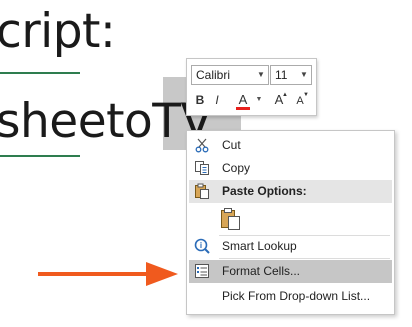 Image resolution: width=412 pixels, height=327 pixels. I want to click on italic-button: I, so click(217, 100).